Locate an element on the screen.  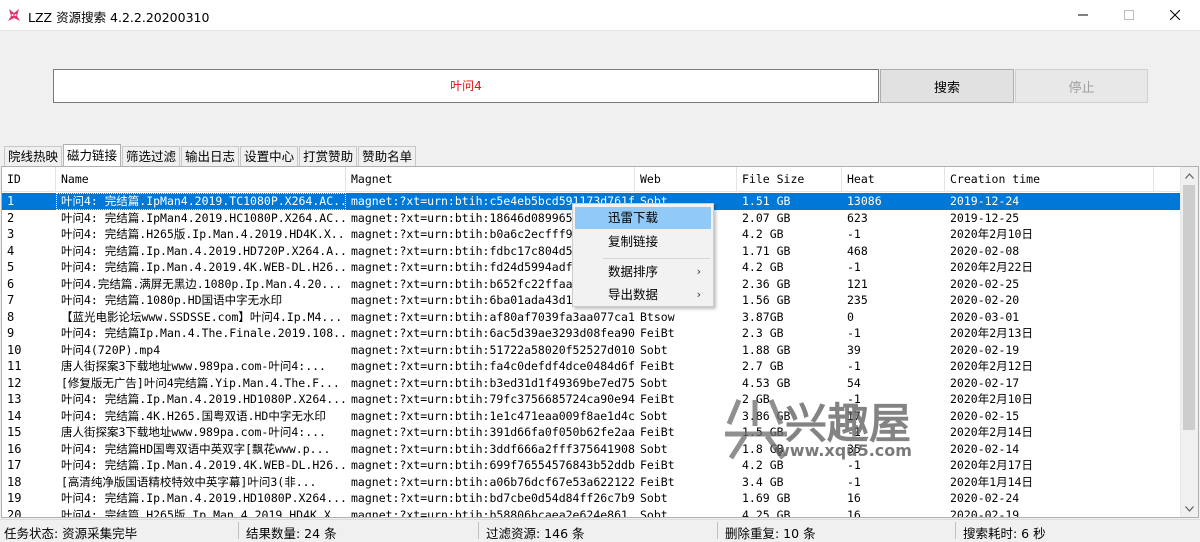
tab-output-log: 输出日志 is located at coordinates (210, 156).